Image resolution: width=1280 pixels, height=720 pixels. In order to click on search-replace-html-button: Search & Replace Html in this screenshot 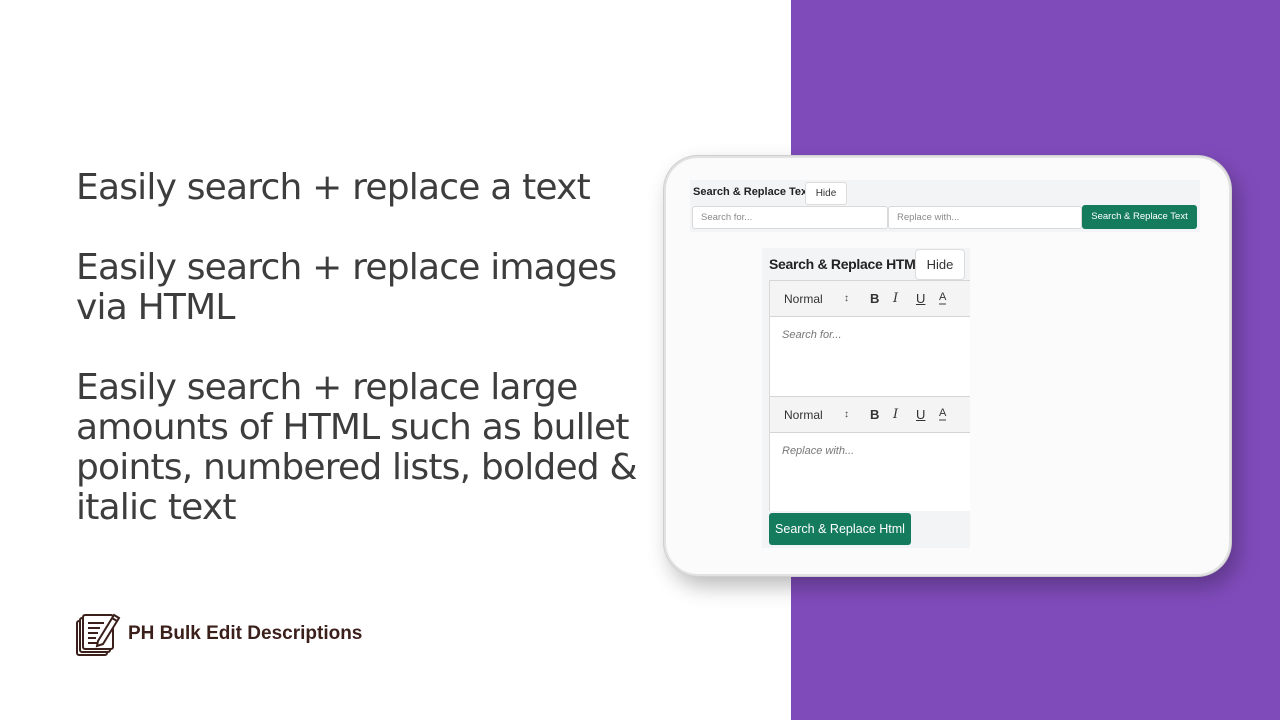, I will do `click(840, 529)`.